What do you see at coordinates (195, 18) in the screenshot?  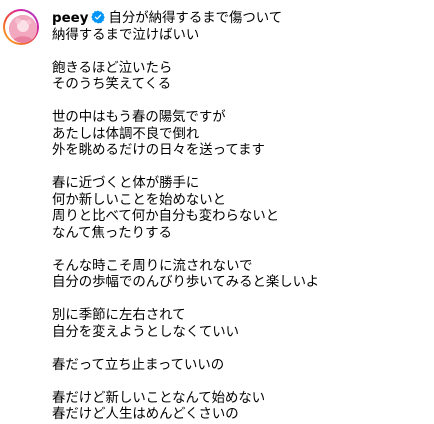 I see `caption-line-text: 自分が納得するまで傷ついて` at bounding box center [195, 18].